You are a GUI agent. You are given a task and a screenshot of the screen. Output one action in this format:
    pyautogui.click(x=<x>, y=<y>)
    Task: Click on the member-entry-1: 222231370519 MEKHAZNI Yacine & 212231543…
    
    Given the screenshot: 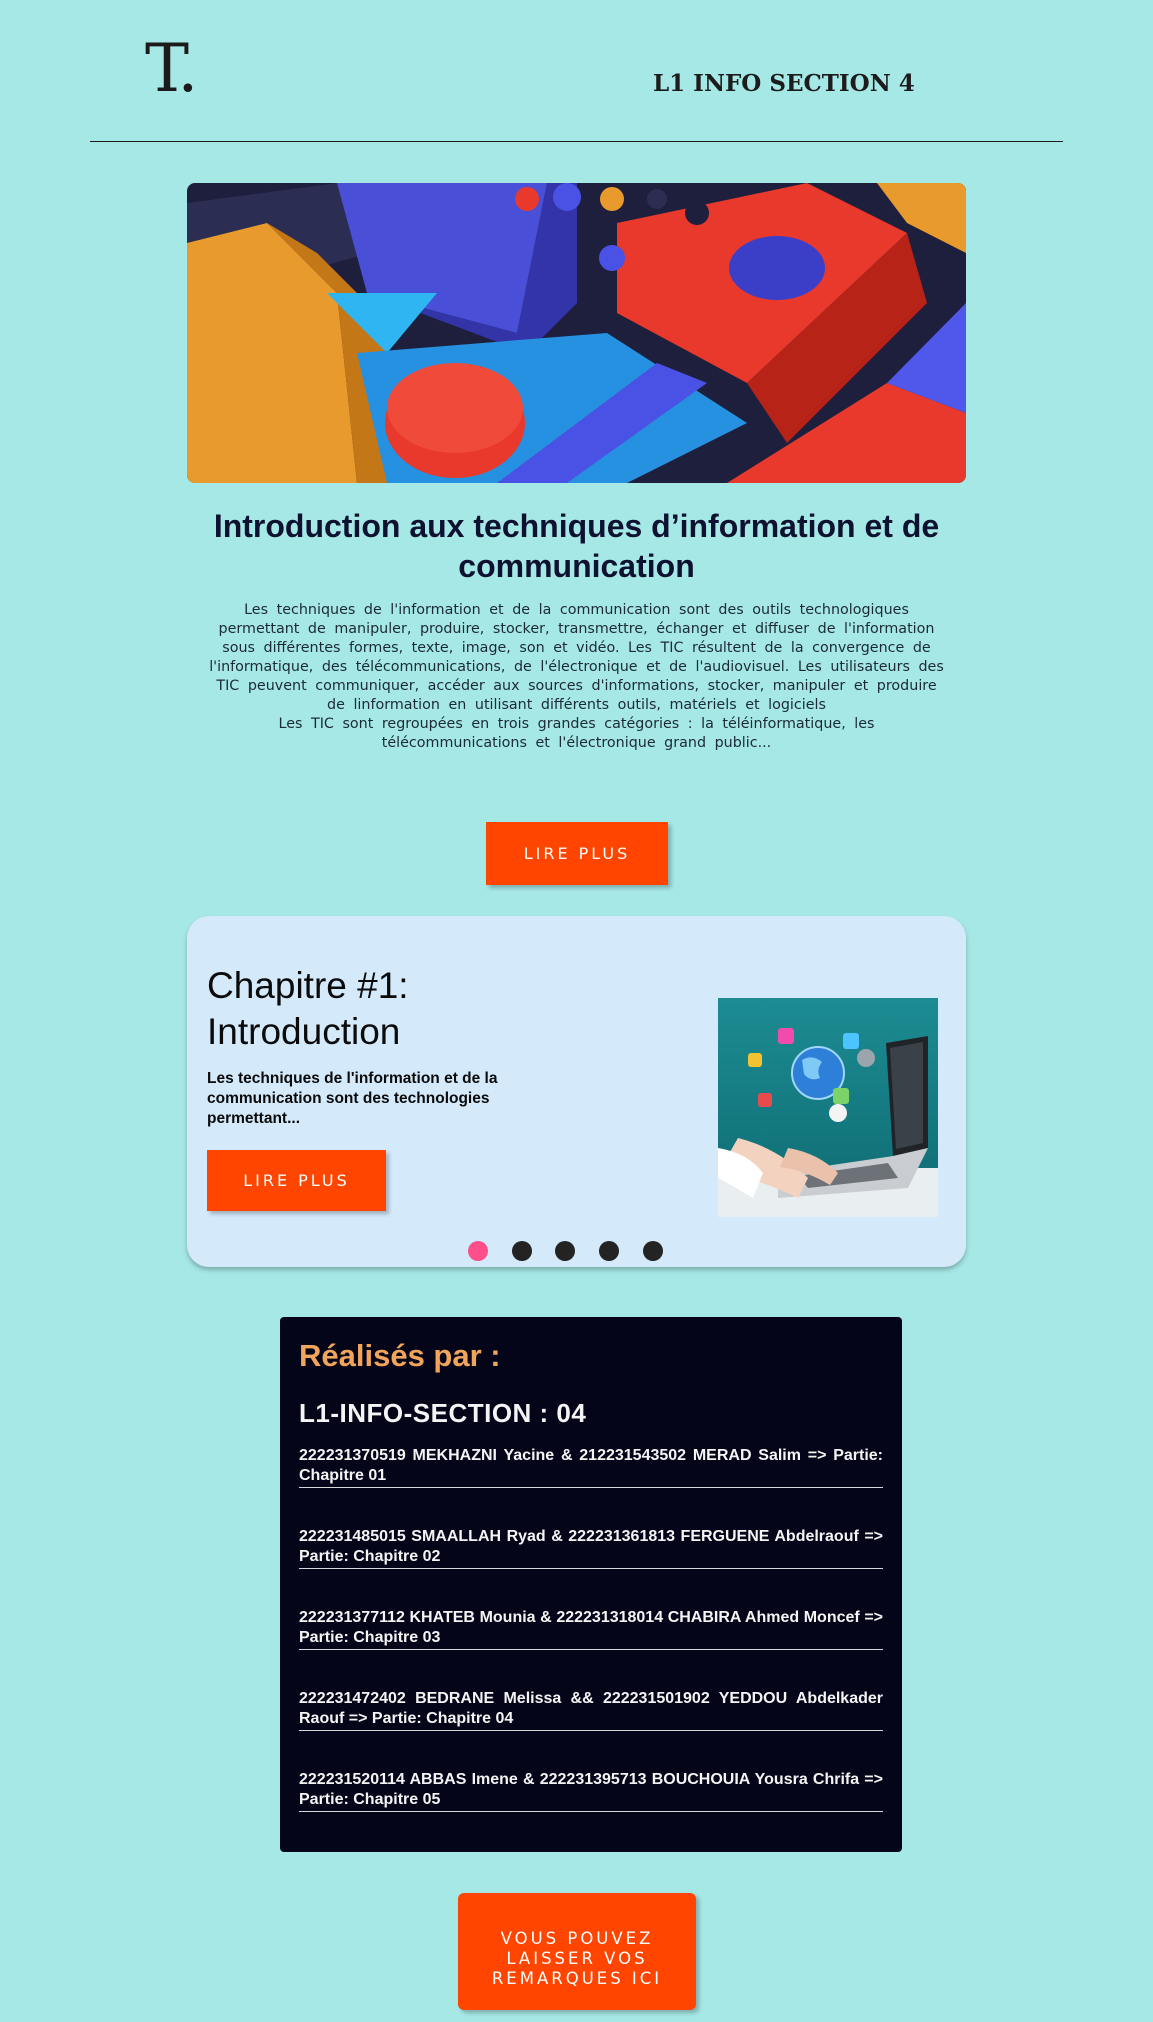 What is the action you would take?
    pyautogui.click(x=591, y=1467)
    